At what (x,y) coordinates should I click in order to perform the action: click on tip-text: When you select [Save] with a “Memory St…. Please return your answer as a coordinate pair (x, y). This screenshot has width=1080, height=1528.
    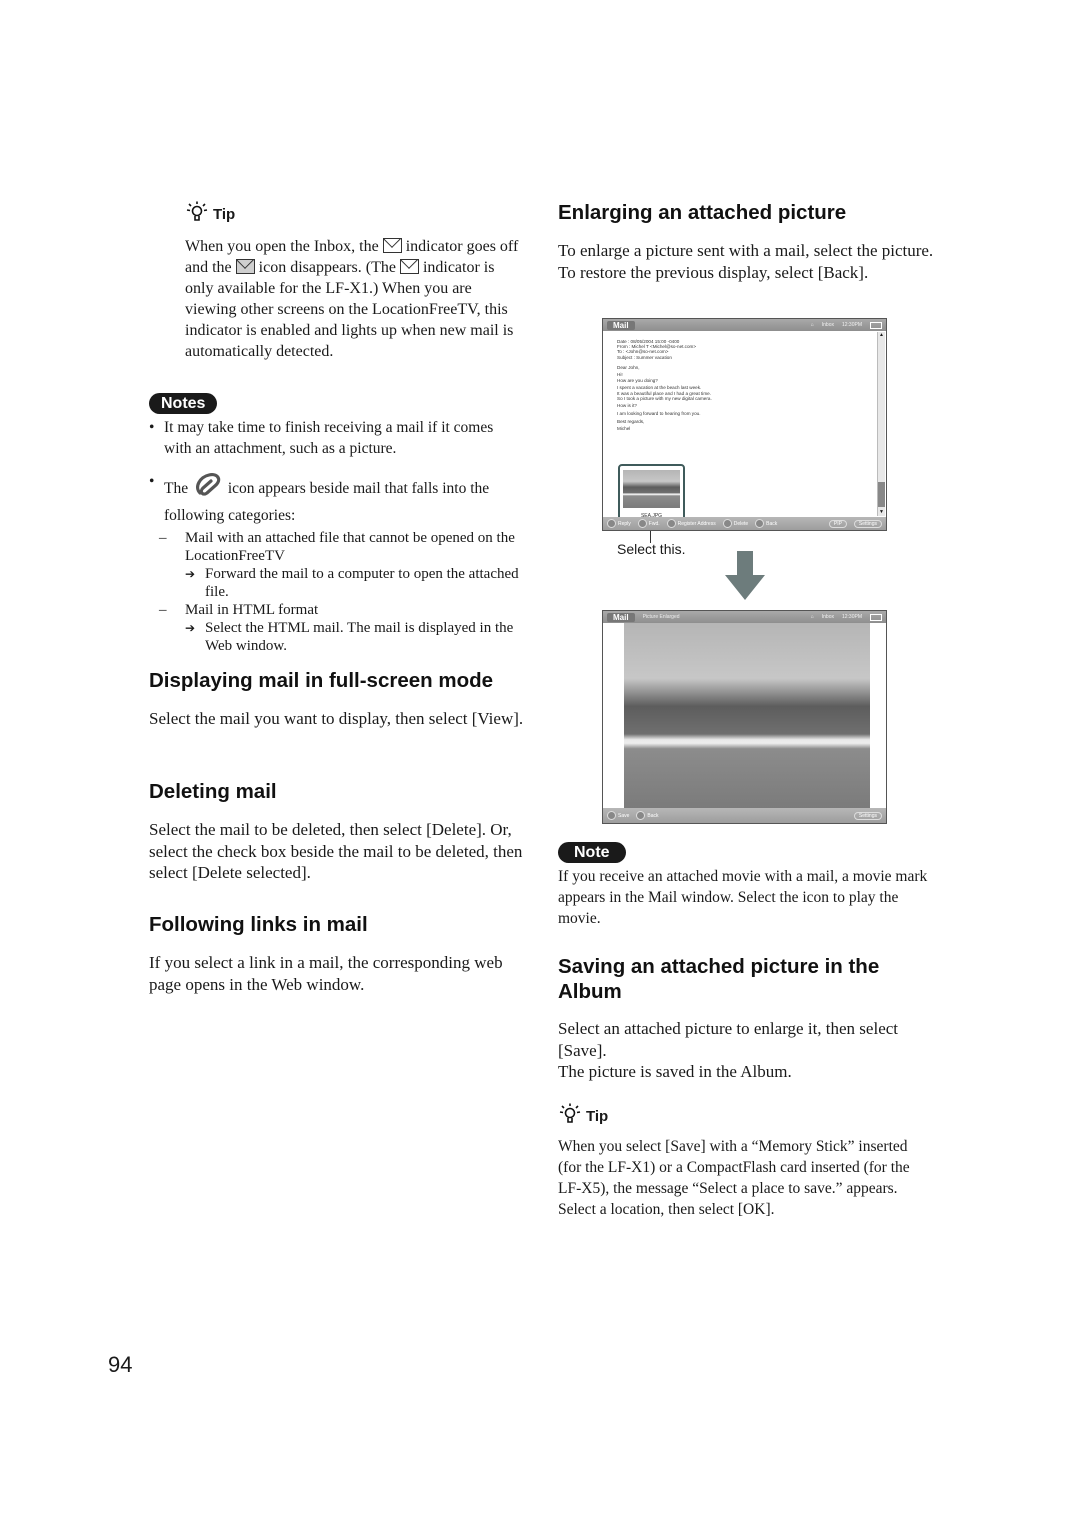
    Looking at the image, I should click on (734, 1178).